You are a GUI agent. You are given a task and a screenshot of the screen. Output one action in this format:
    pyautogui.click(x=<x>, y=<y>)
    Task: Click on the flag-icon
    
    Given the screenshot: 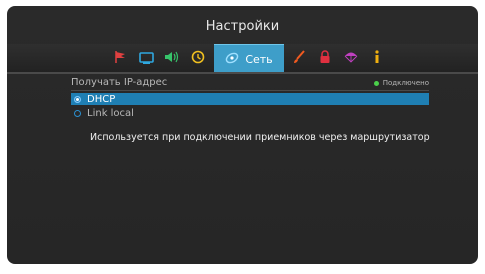 What is the action you would take?
    pyautogui.click(x=120, y=58)
    